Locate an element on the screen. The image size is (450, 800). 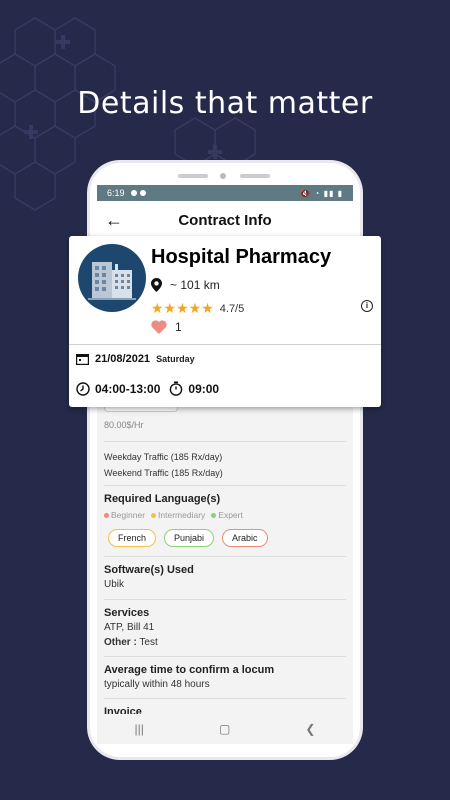
likes-row: 1 is located at coordinates (166, 327).